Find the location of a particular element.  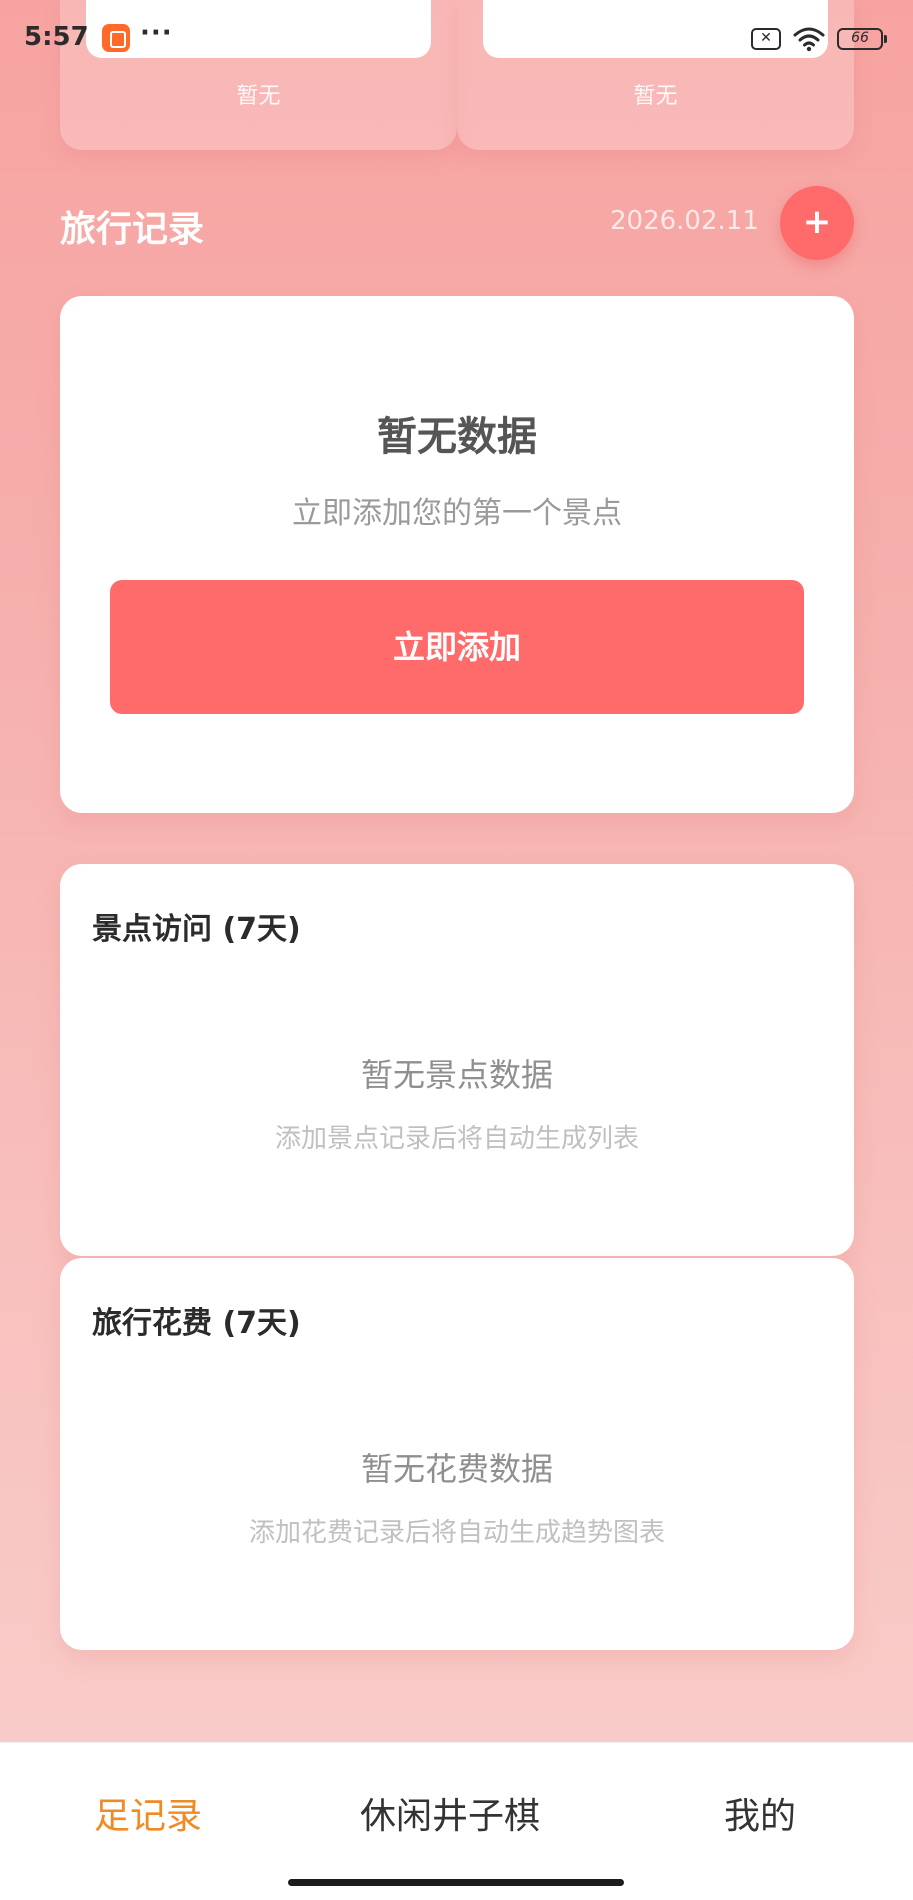

bottom-navigation: 足记录 休闲井子棋 我的 is located at coordinates (456, 1821).